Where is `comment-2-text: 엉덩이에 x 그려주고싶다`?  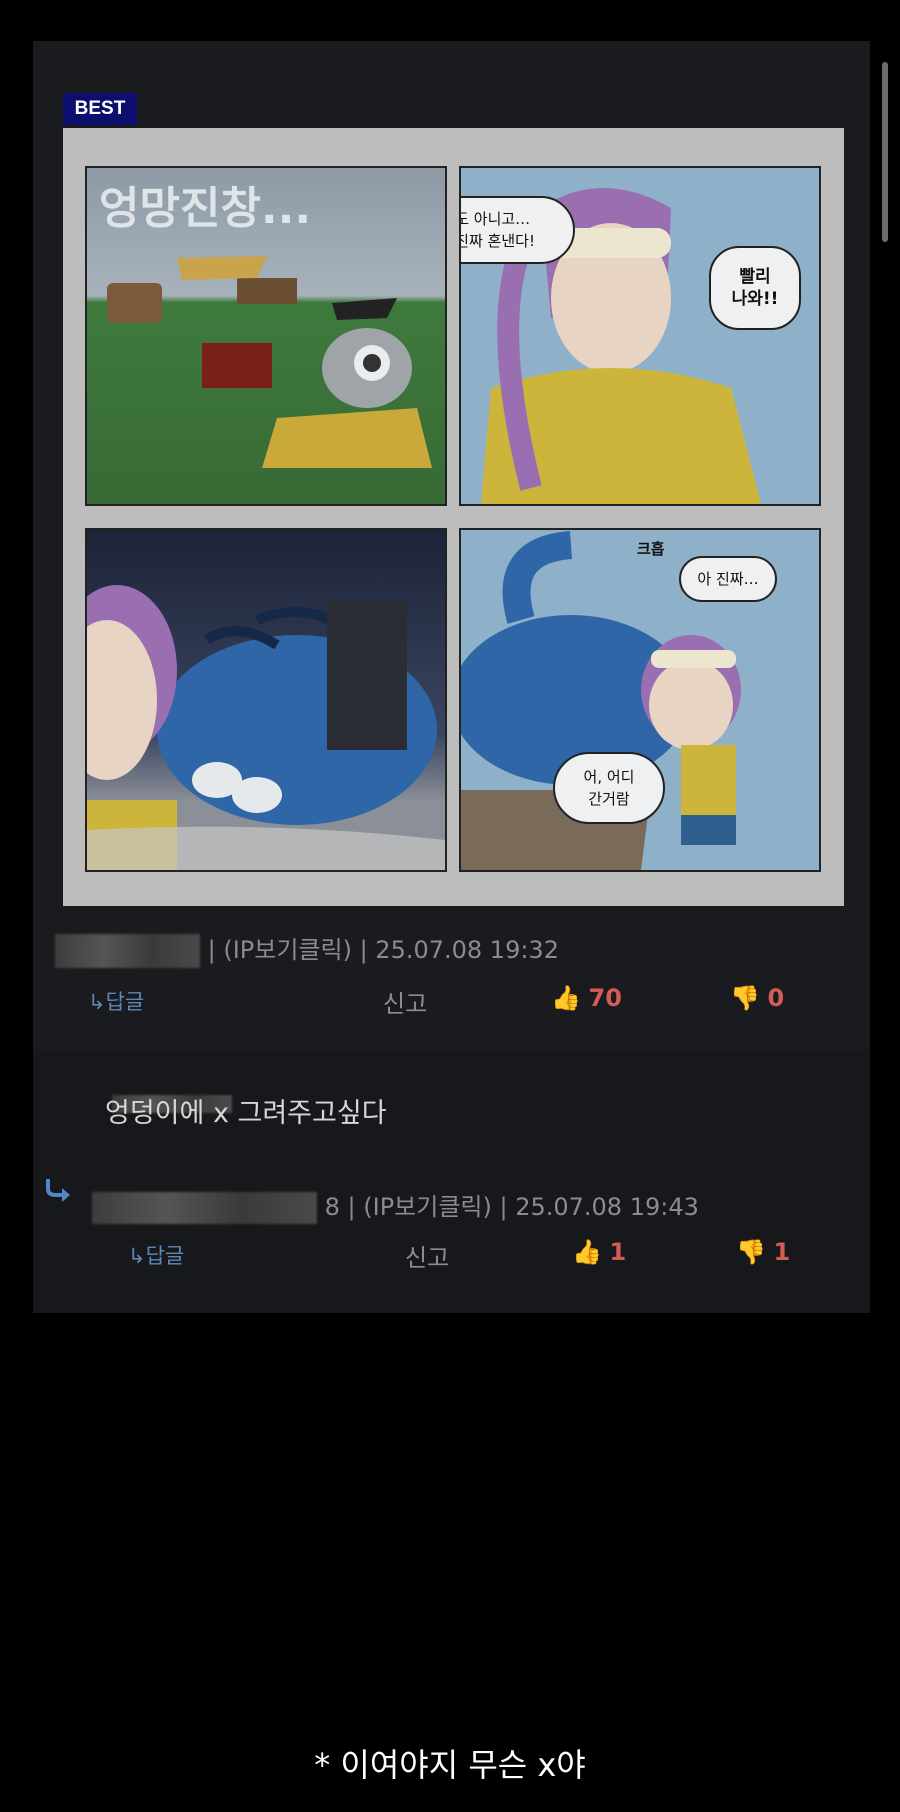
comment-2-text: 엉덩이에 x 그려주고싶다 is located at coordinates (246, 1113).